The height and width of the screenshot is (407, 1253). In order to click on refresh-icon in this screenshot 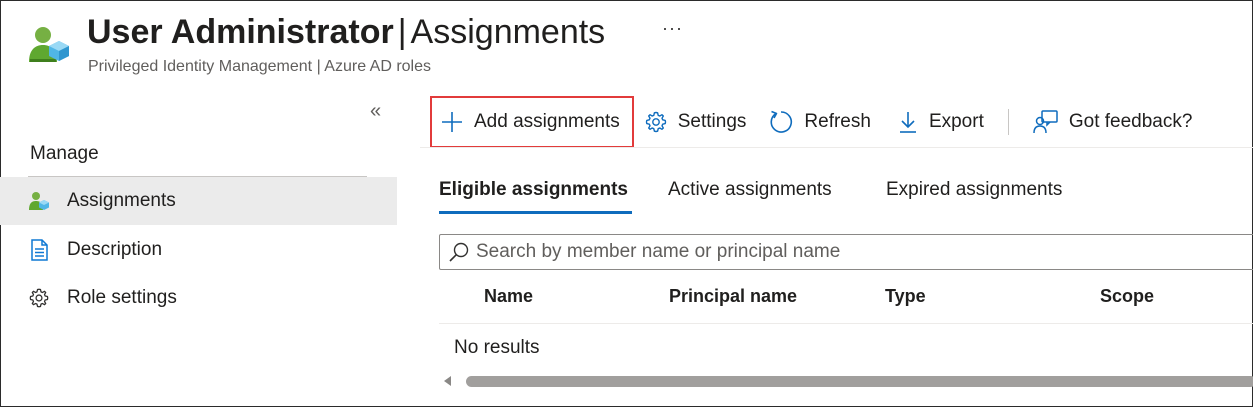, I will do `click(781, 121)`.